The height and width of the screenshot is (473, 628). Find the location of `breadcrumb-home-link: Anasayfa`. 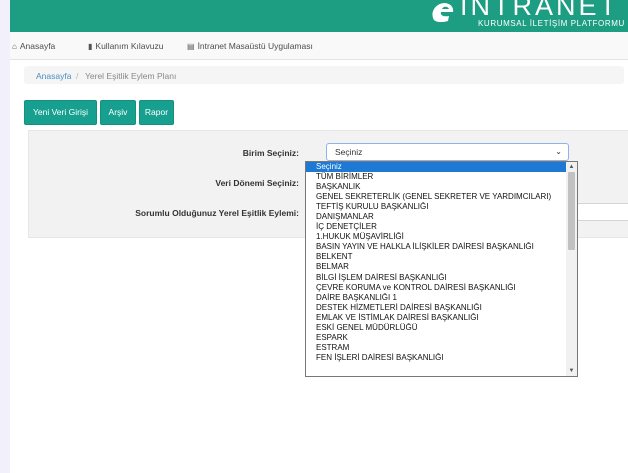

breadcrumb-home-link: Anasayfa is located at coordinates (53, 76).